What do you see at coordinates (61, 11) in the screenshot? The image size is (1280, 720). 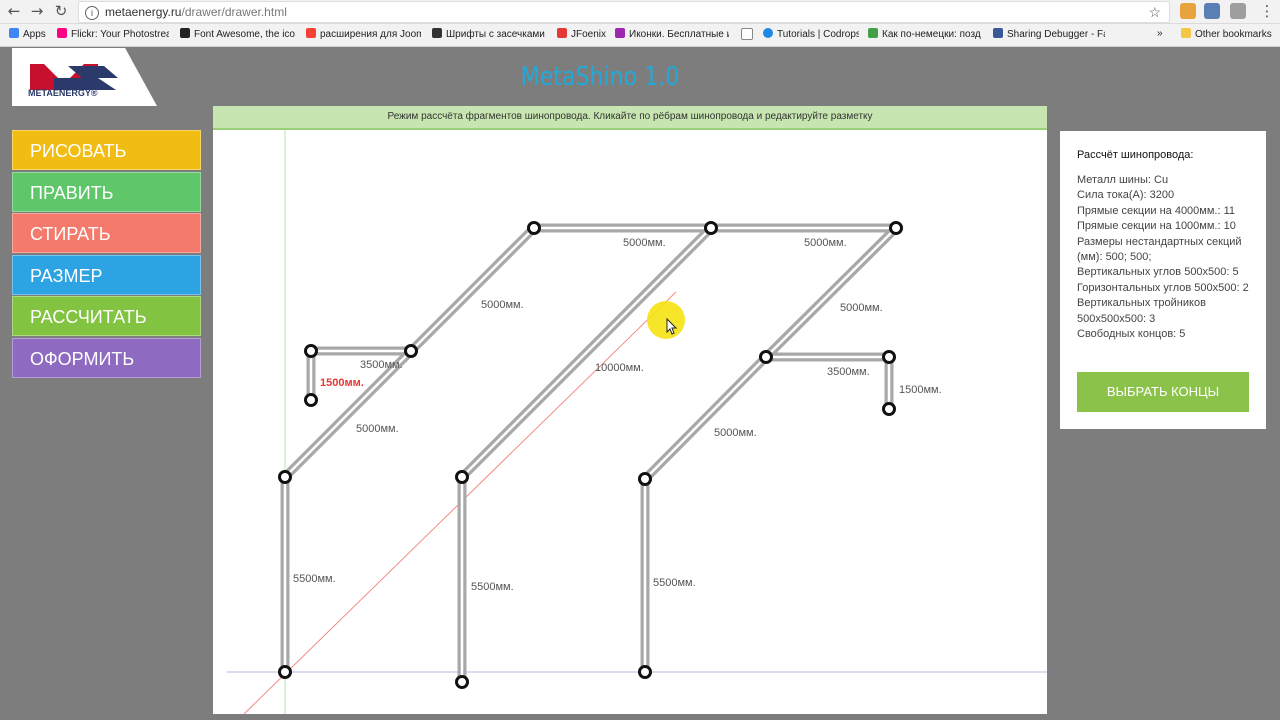 I see `reload-icon: ↻` at bounding box center [61, 11].